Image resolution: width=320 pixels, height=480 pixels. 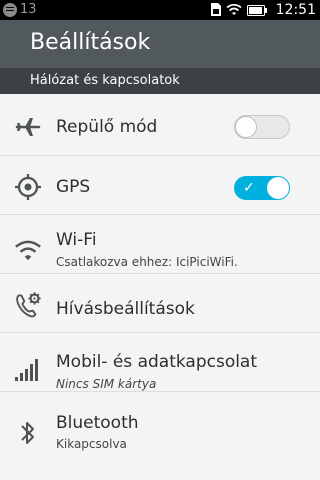 I want to click on wifi-icon, so click(x=28, y=250).